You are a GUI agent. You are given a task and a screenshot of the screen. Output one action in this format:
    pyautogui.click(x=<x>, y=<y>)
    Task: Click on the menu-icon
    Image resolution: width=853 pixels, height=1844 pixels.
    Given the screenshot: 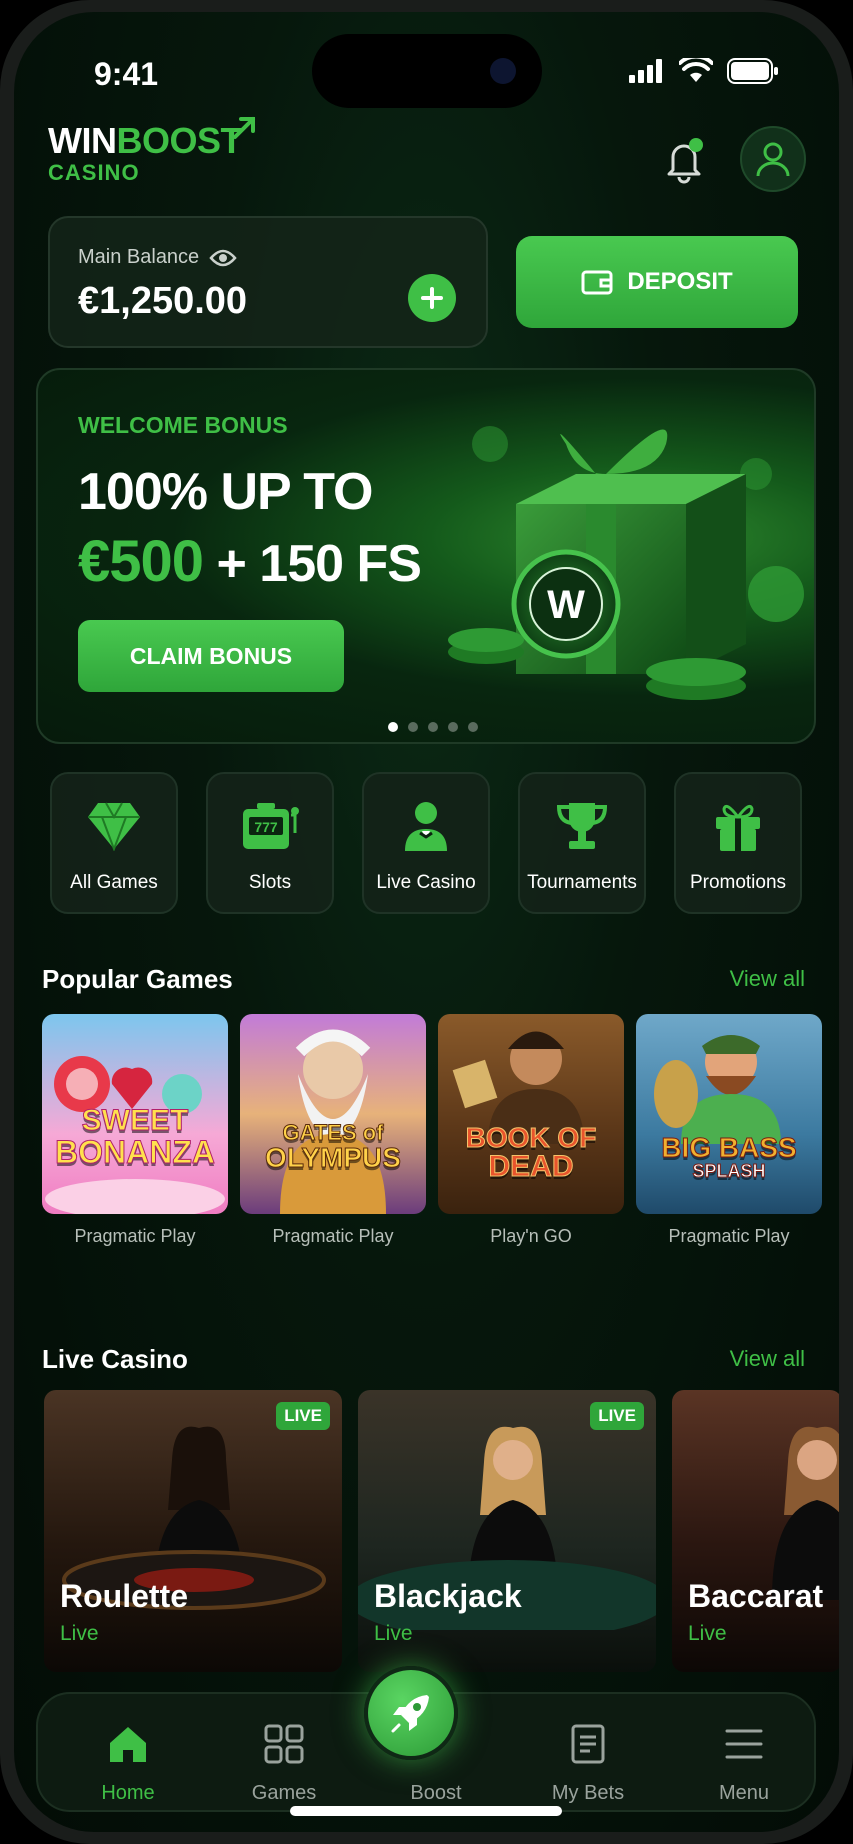 What is the action you would take?
    pyautogui.click(x=744, y=1744)
    